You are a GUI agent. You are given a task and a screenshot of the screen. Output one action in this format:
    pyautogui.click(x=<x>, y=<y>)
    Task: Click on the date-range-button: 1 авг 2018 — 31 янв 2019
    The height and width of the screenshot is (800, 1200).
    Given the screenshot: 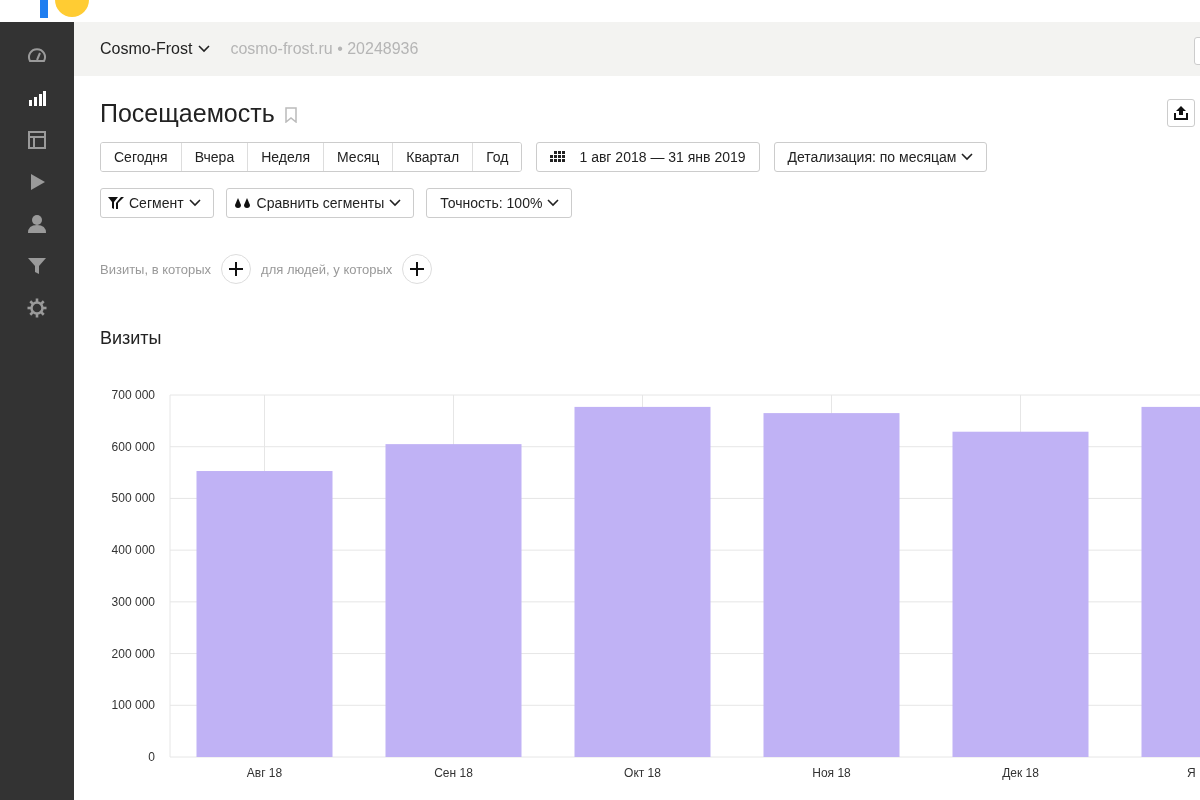 What is the action you would take?
    pyautogui.click(x=648, y=157)
    